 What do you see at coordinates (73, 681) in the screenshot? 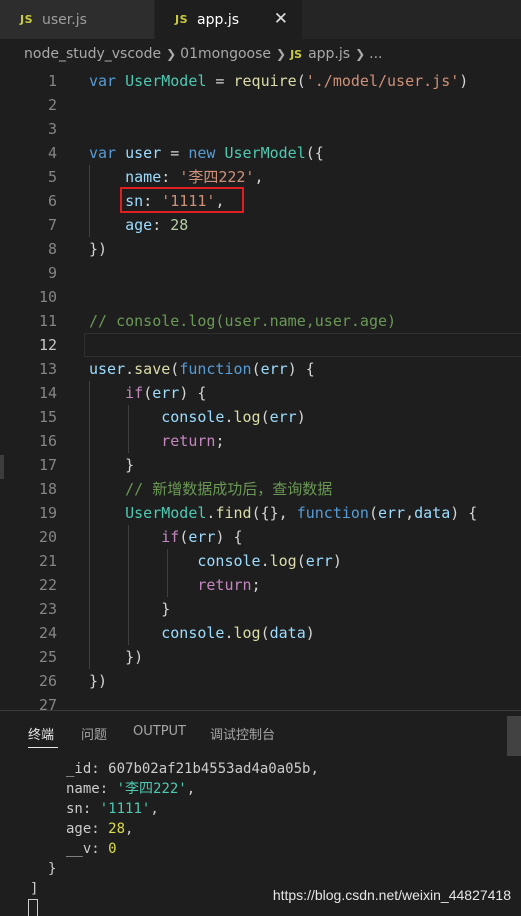
I see `code-line: 26})` at bounding box center [73, 681].